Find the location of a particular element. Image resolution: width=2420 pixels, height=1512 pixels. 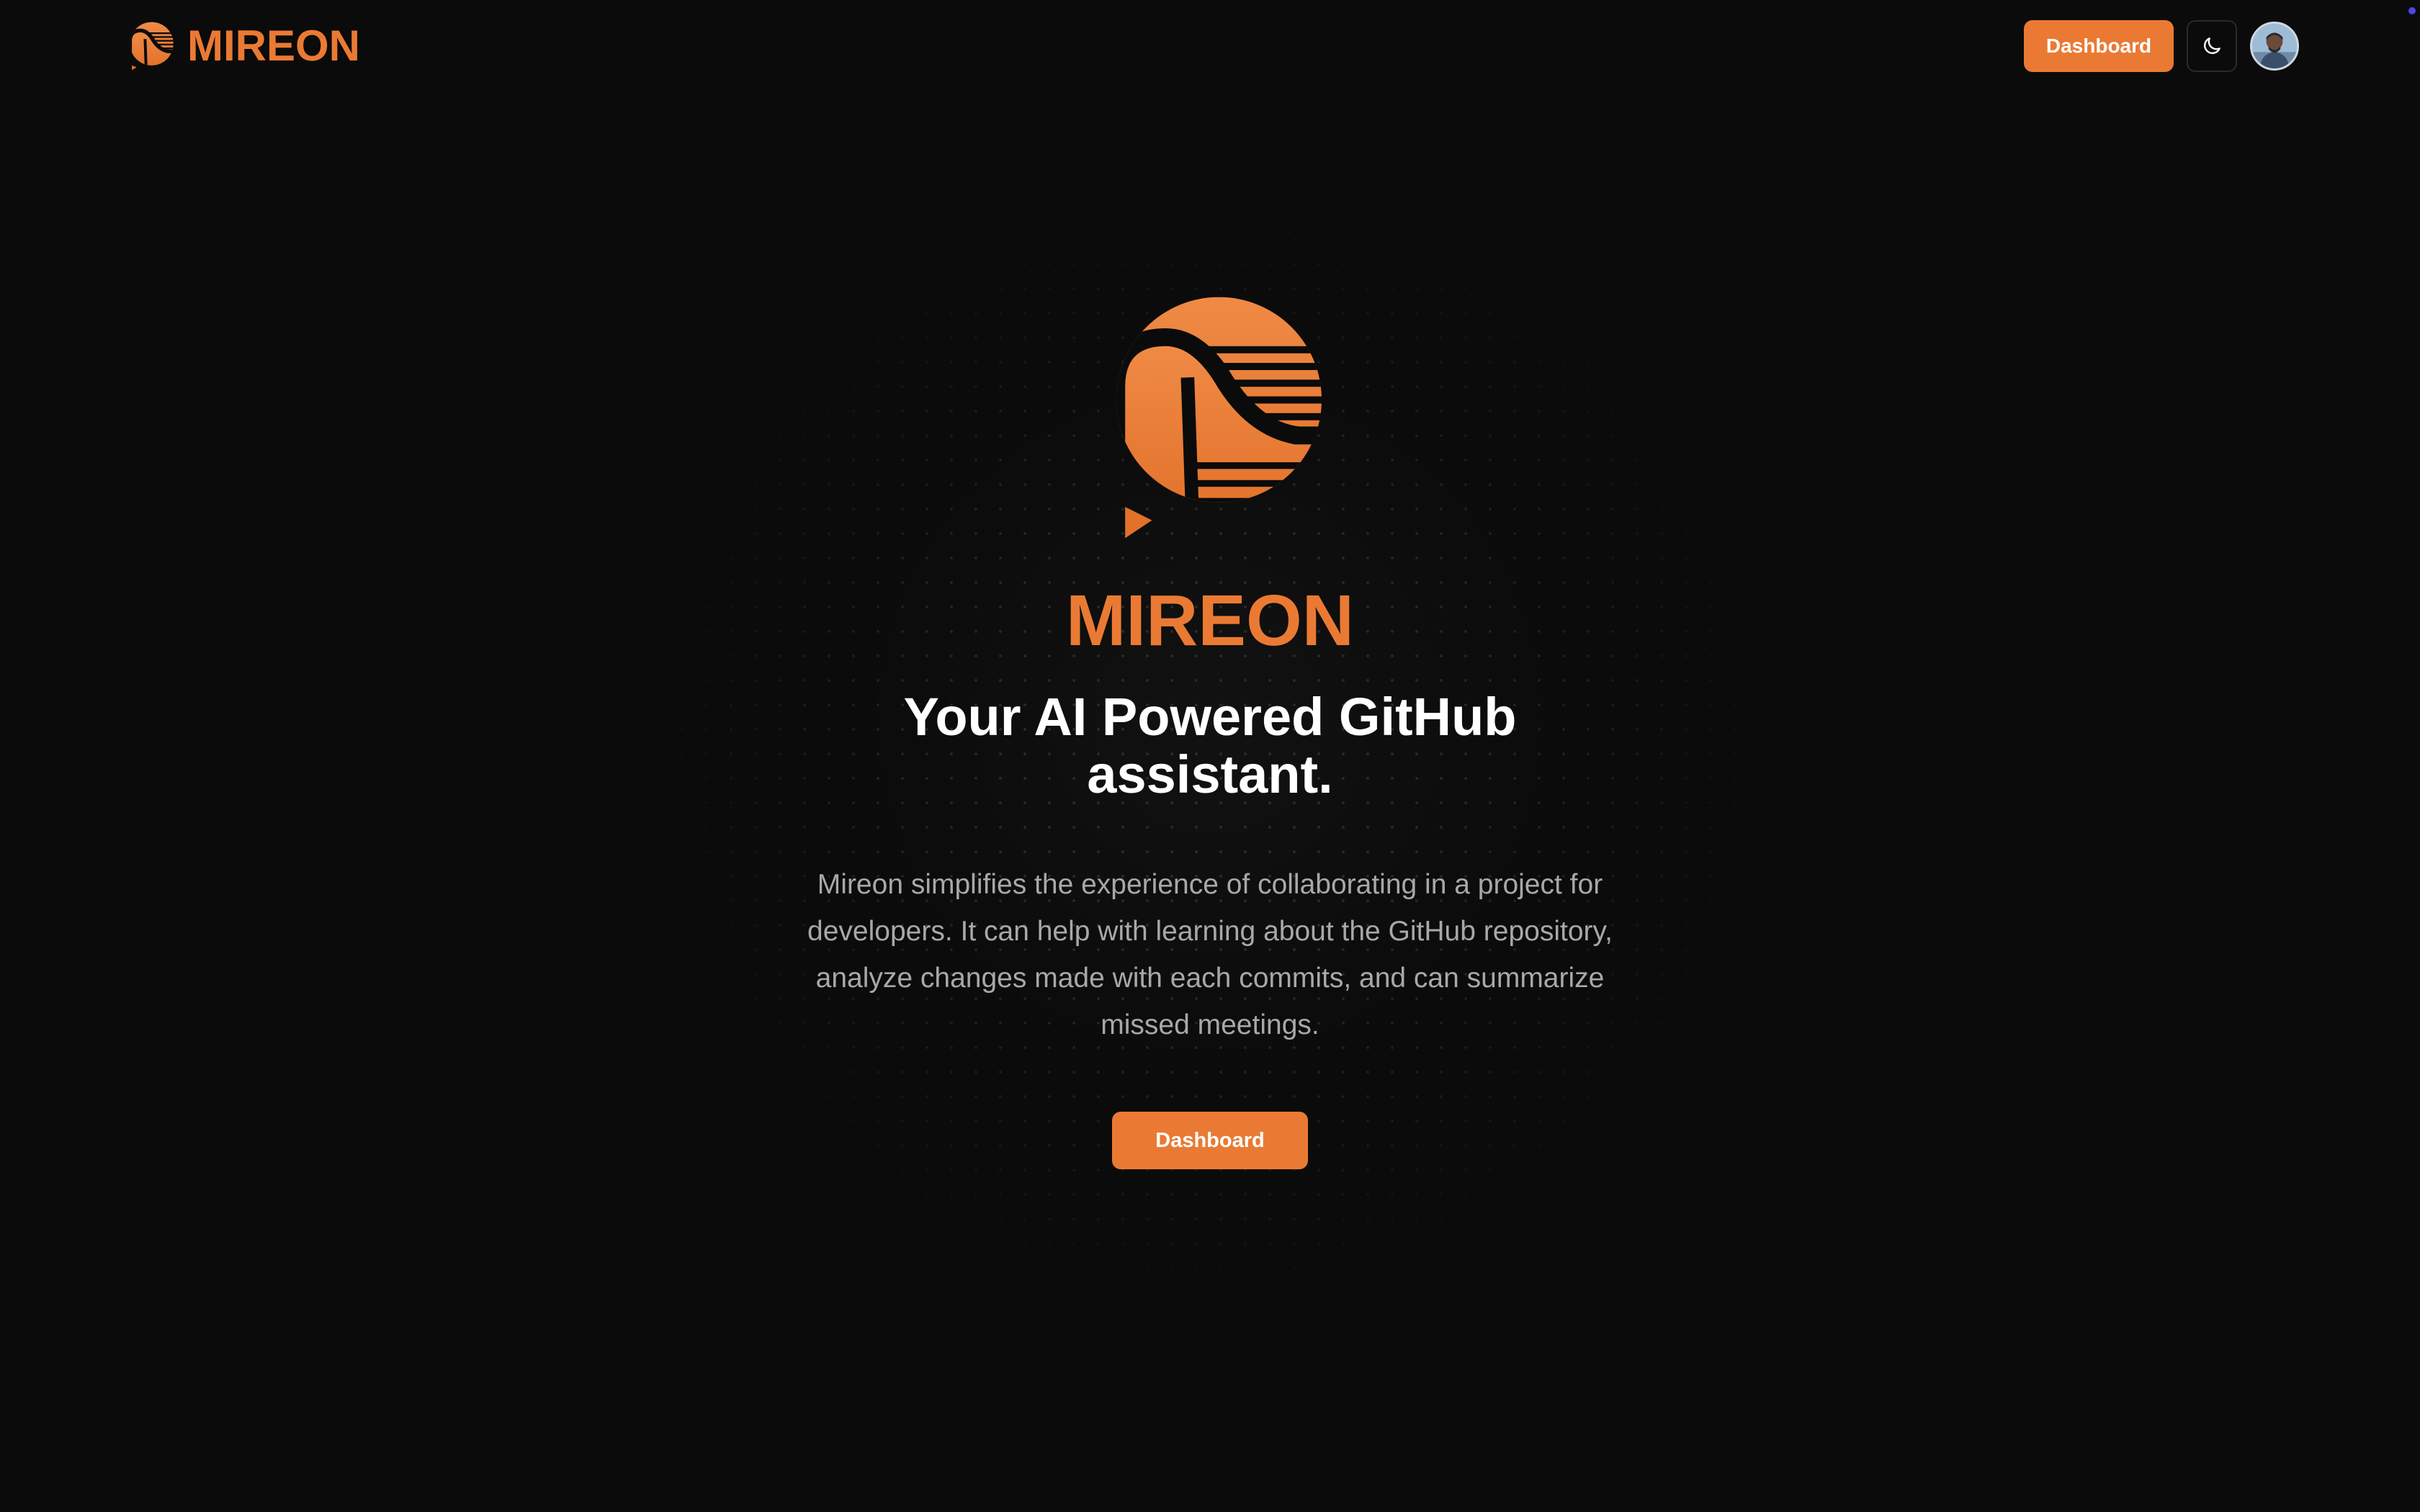

brand-home-link: MIREON is located at coordinates (242, 46).